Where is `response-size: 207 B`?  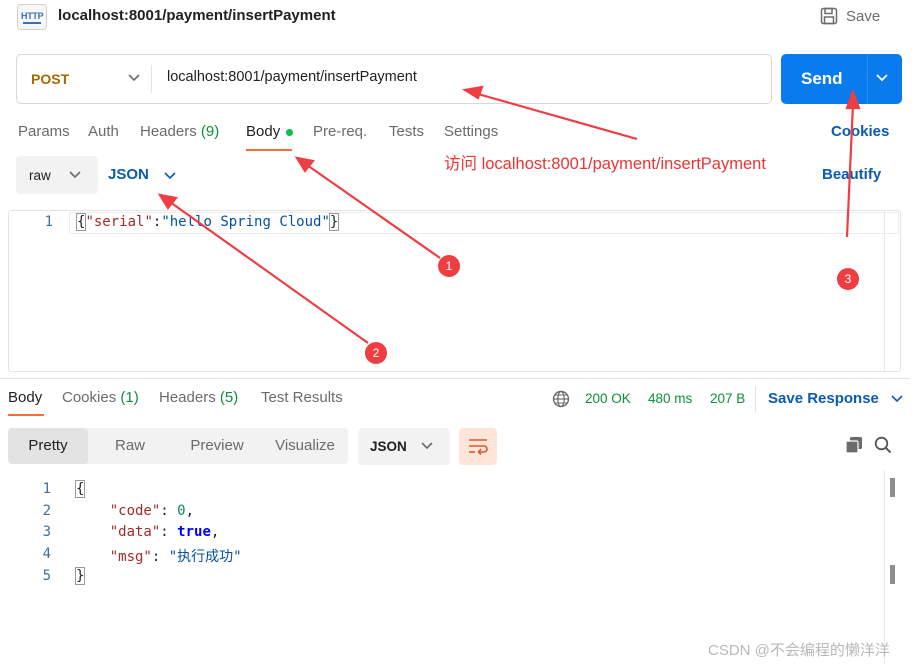
response-size: 207 B is located at coordinates (727, 398).